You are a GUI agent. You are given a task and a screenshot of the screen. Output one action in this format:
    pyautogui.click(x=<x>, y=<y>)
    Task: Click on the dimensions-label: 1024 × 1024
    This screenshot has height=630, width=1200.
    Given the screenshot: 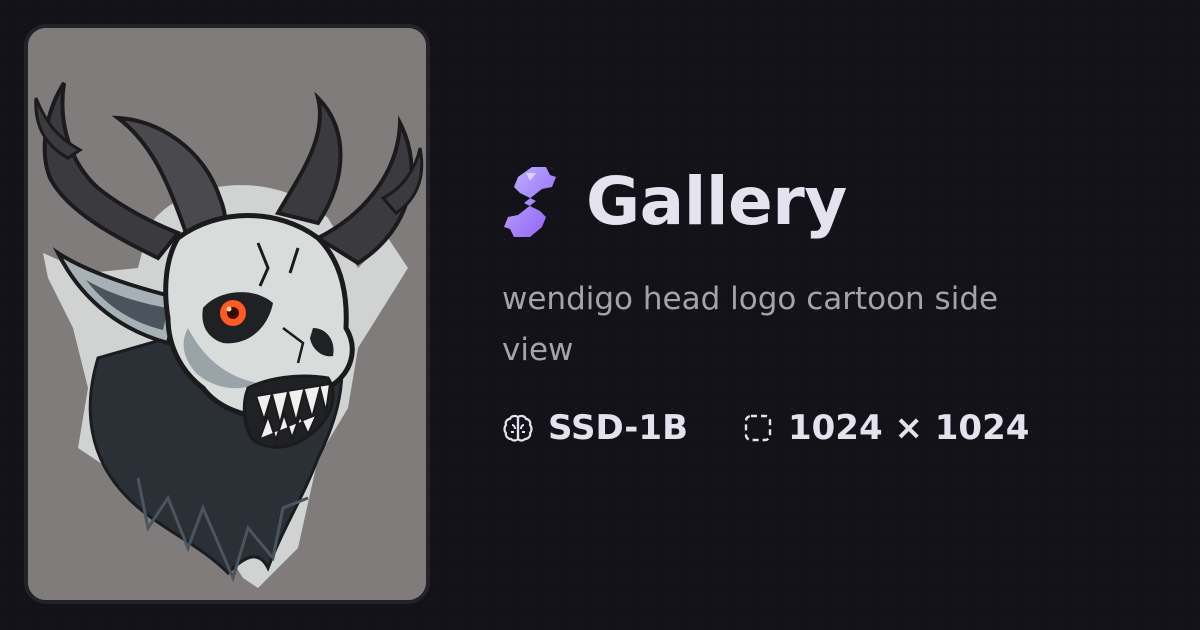 What is the action you would take?
    pyautogui.click(x=908, y=428)
    